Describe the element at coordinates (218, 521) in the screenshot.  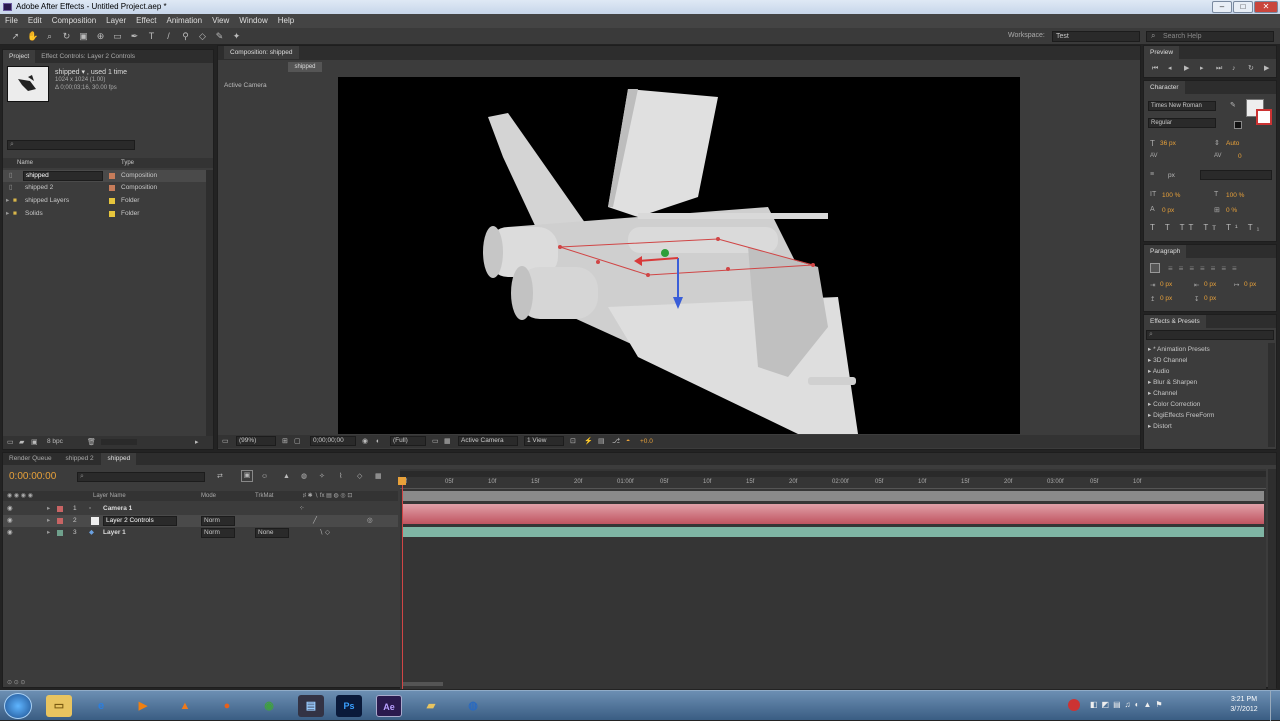
I see `layer-mode-select: Norm` at that location.